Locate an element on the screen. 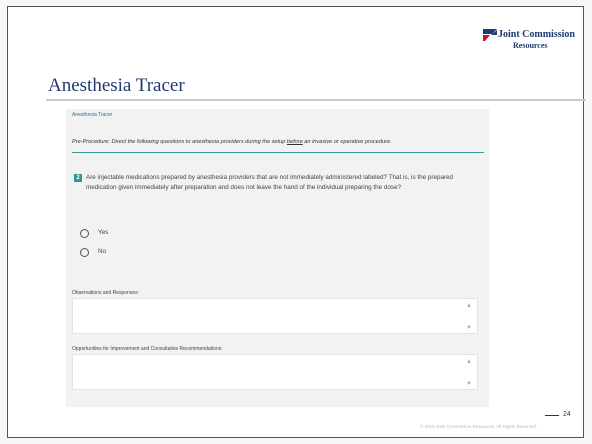  opportunities-textarea: ▲ ▼ is located at coordinates (275, 372).